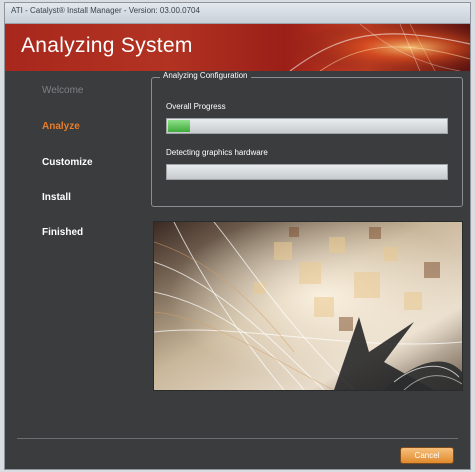 This screenshot has height=472, width=475. What do you see at coordinates (237, 438) in the screenshot?
I see `footer-divider` at bounding box center [237, 438].